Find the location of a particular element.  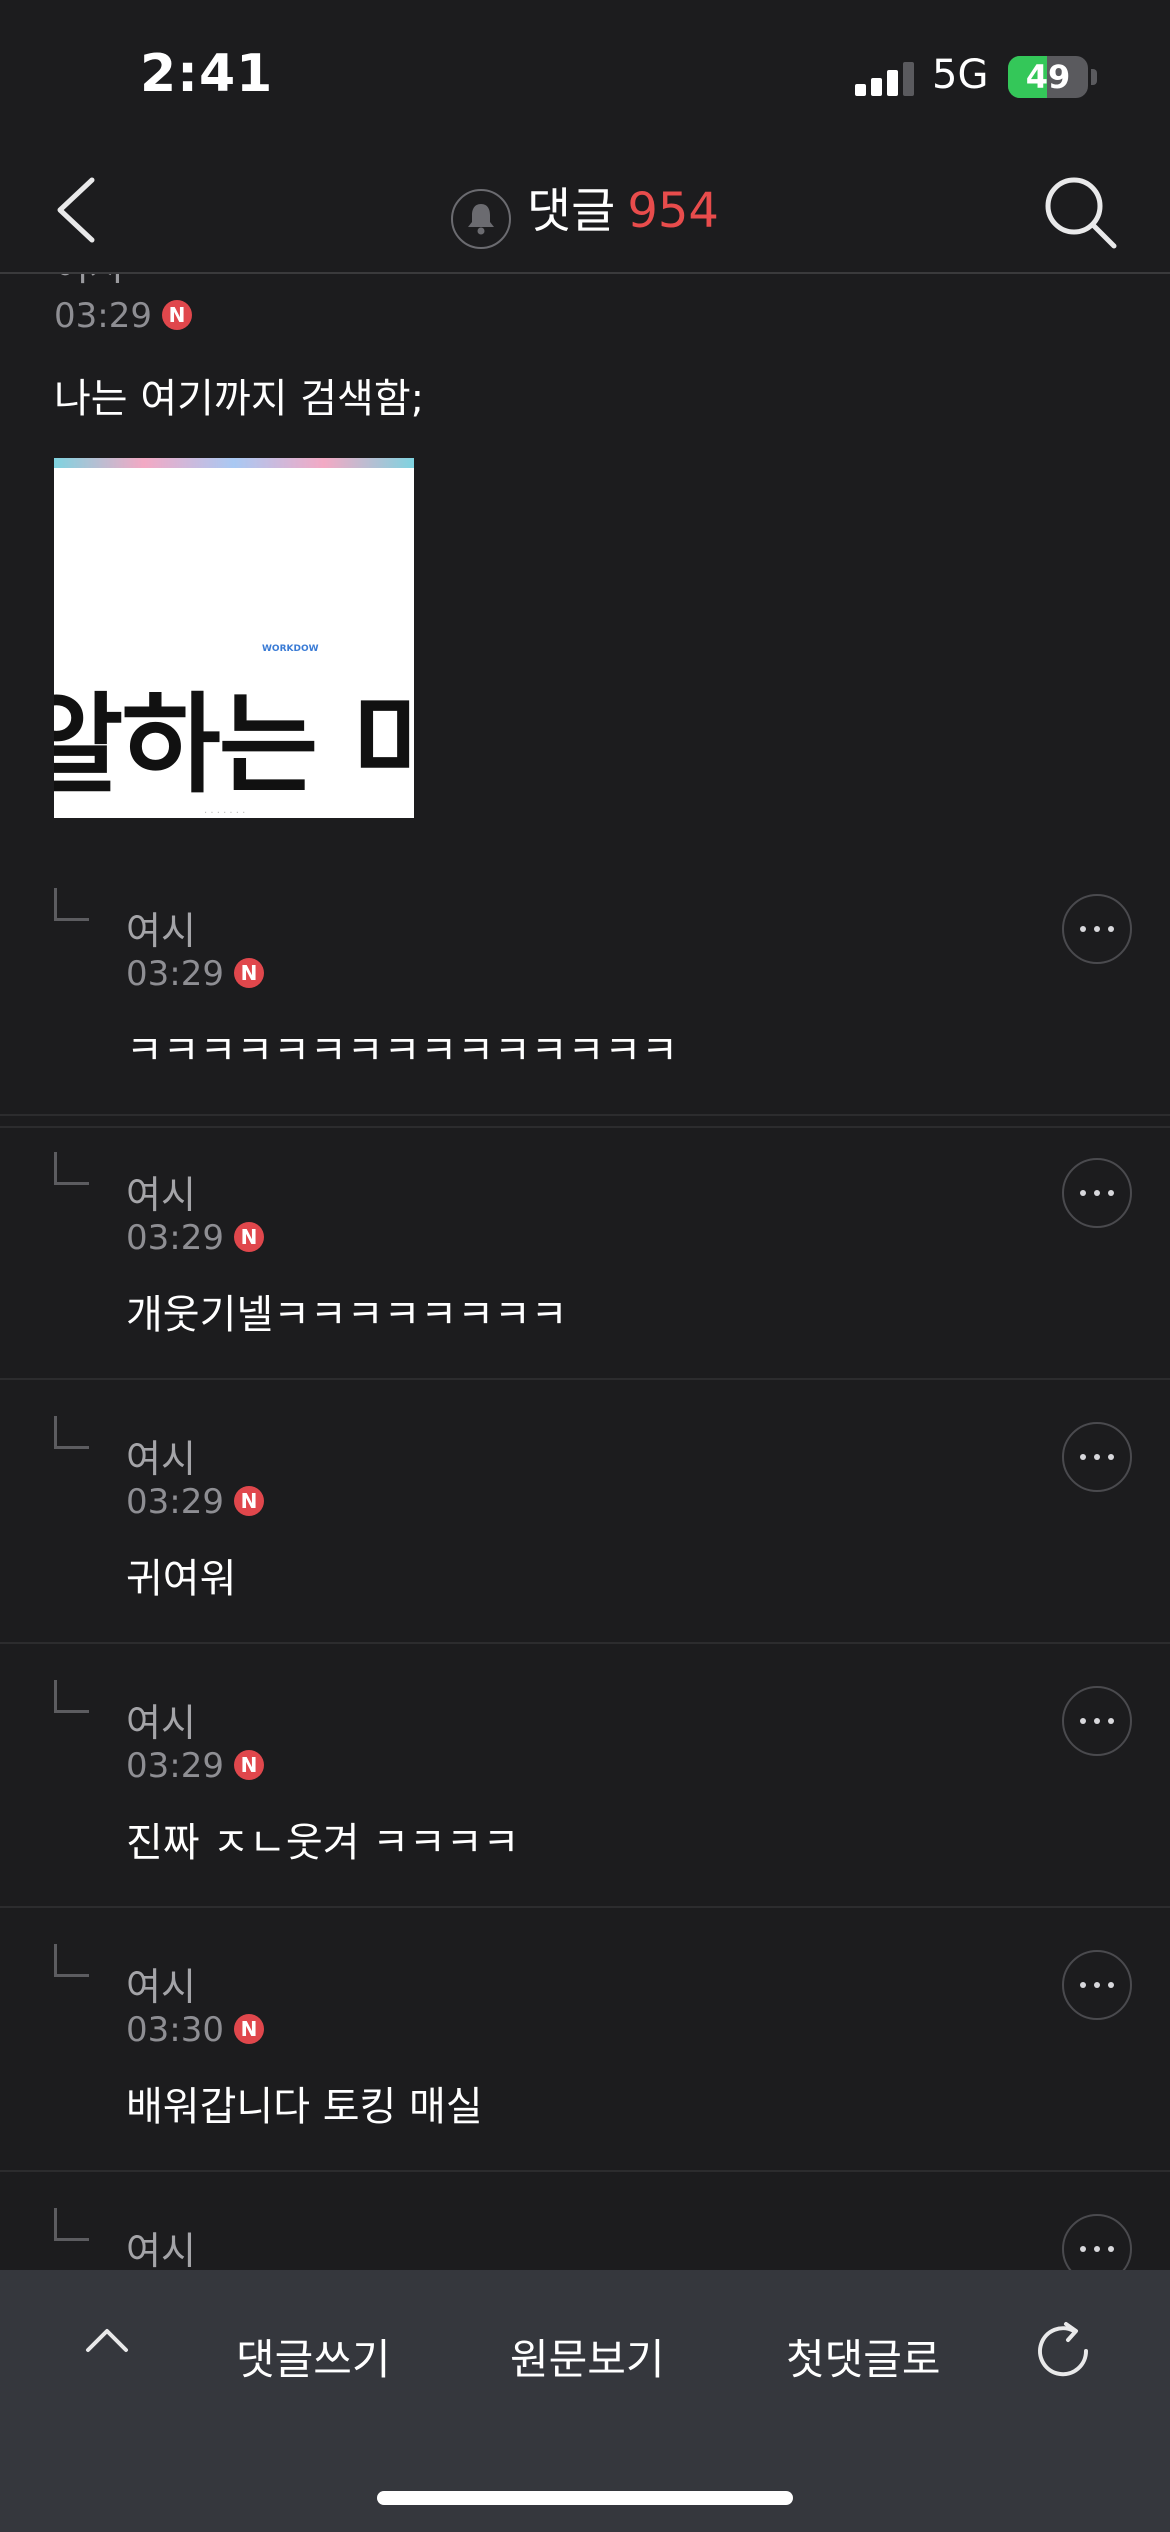

comment-time-row: 03:29 N is located at coordinates (123, 316).